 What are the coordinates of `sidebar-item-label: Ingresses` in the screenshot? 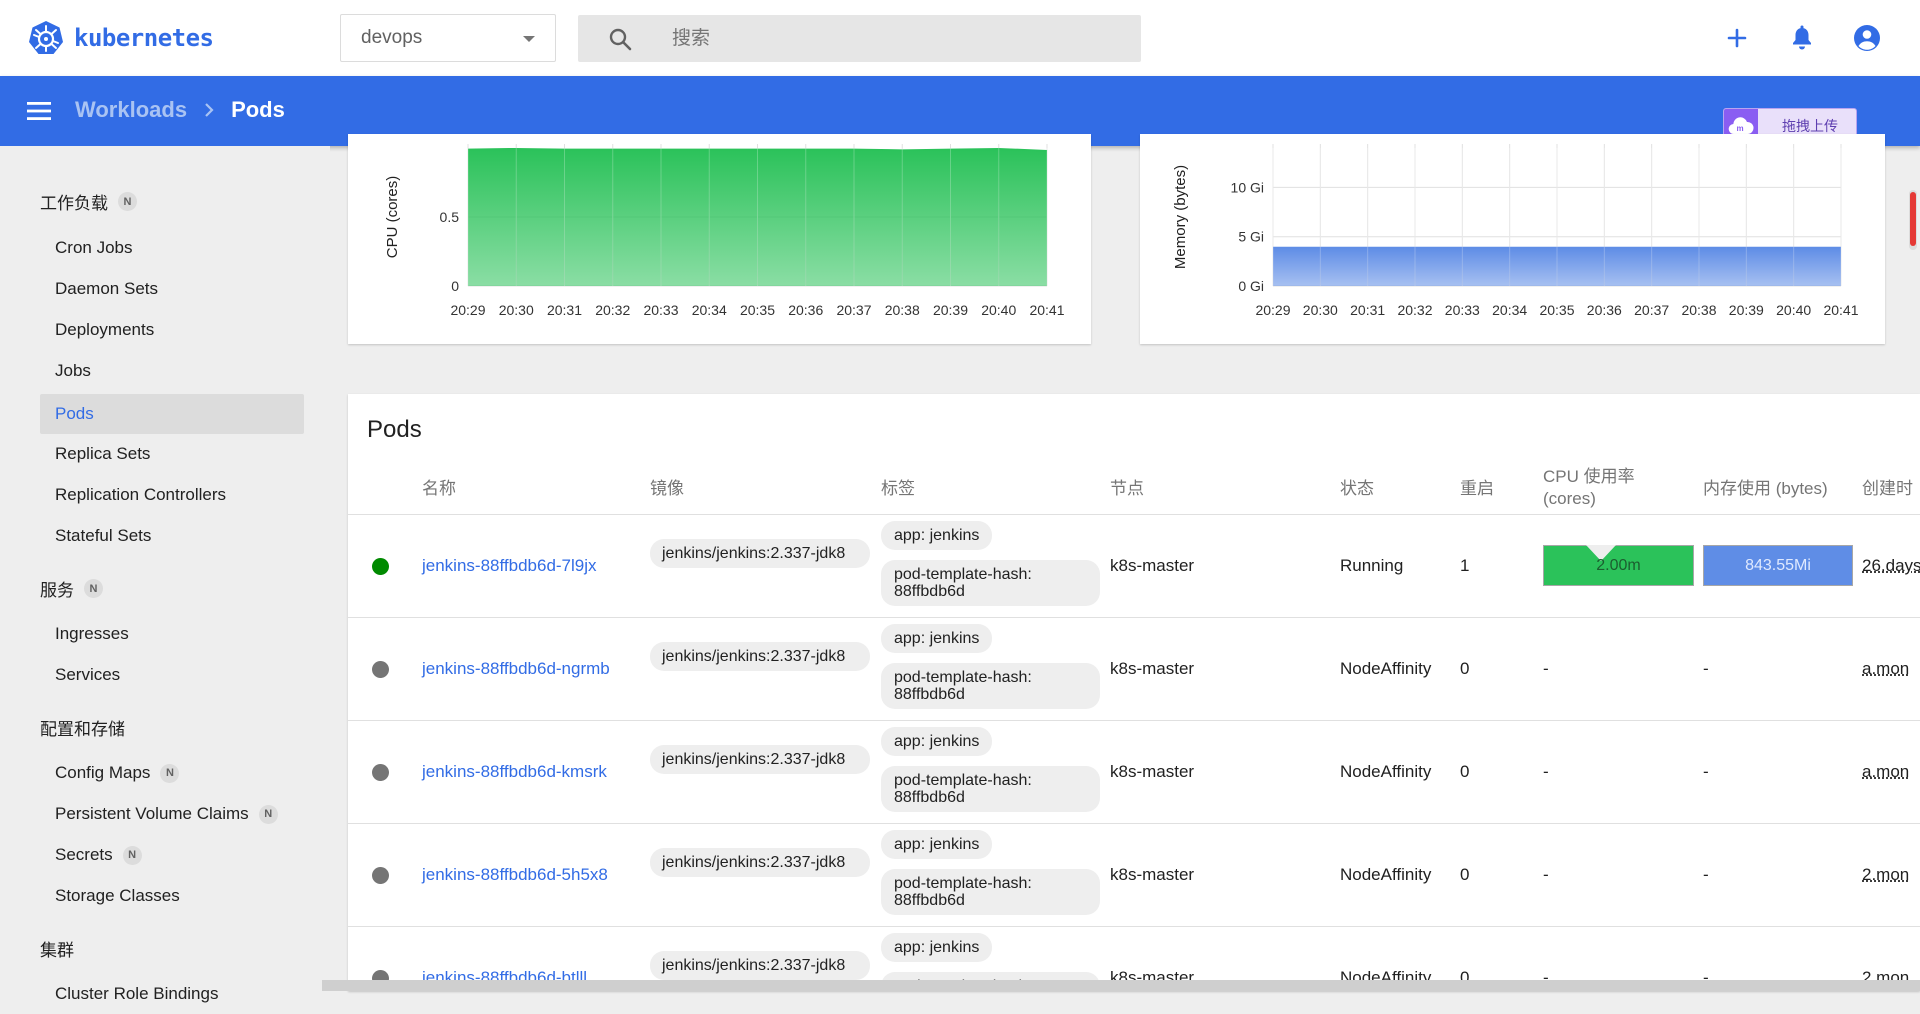 It's located at (92, 633).